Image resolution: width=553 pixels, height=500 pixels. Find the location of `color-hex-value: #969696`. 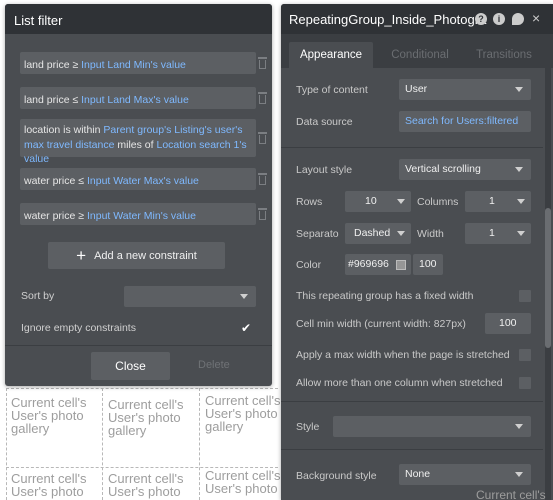

color-hex-value: #969696 is located at coordinates (368, 264).